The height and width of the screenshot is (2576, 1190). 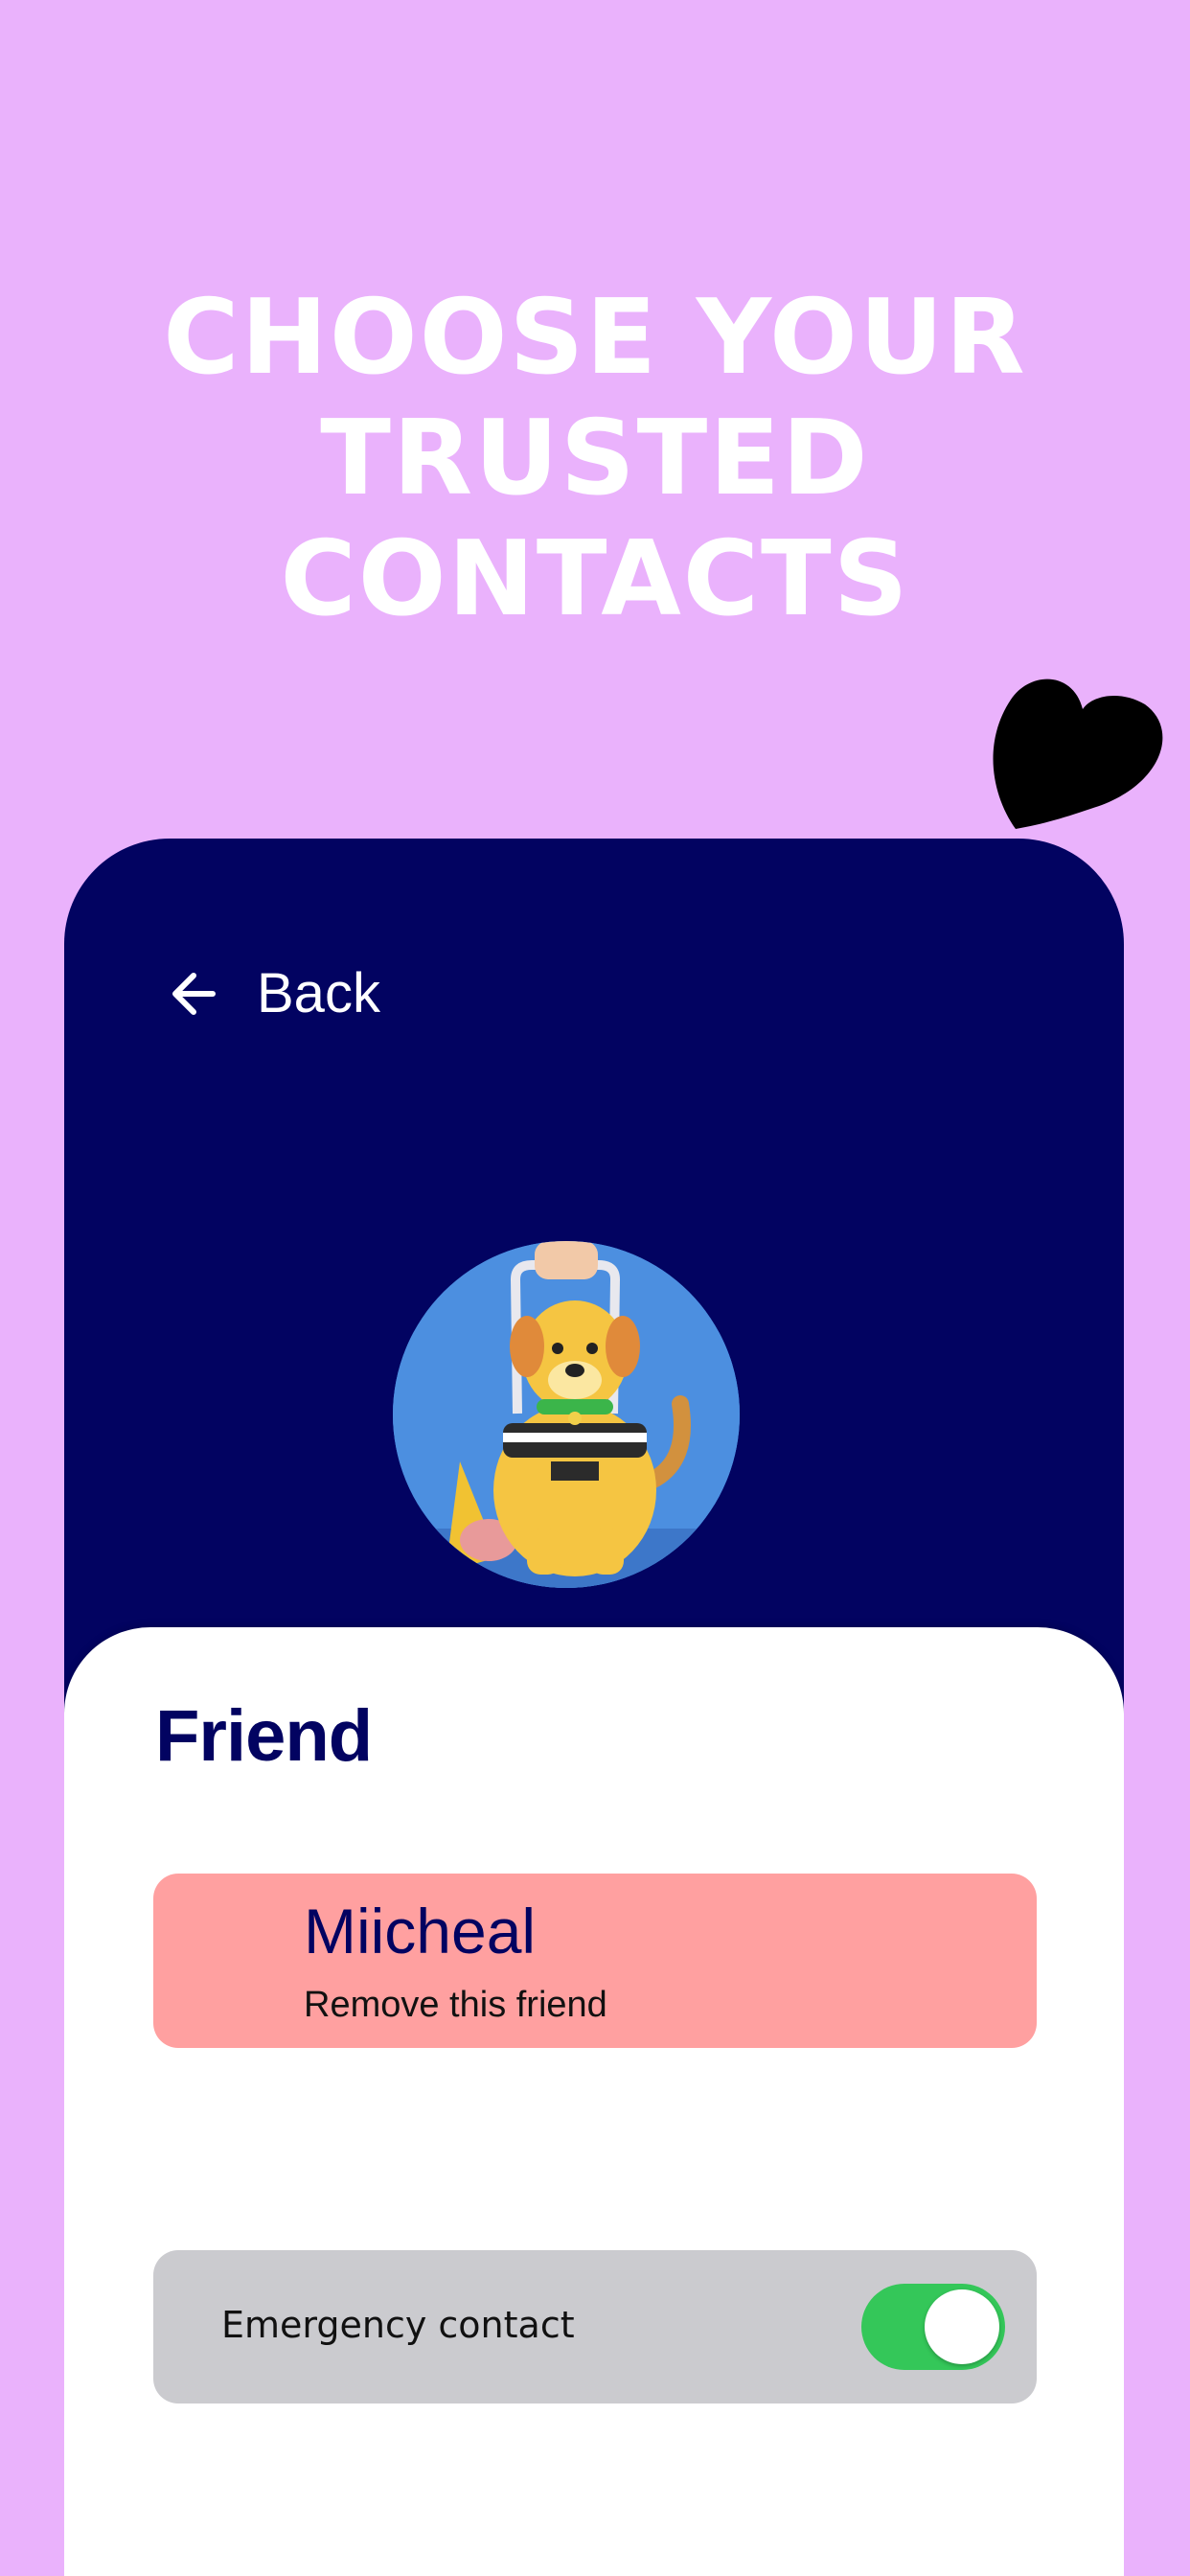 What do you see at coordinates (194, 993) in the screenshot?
I see `arrow-left-icon` at bounding box center [194, 993].